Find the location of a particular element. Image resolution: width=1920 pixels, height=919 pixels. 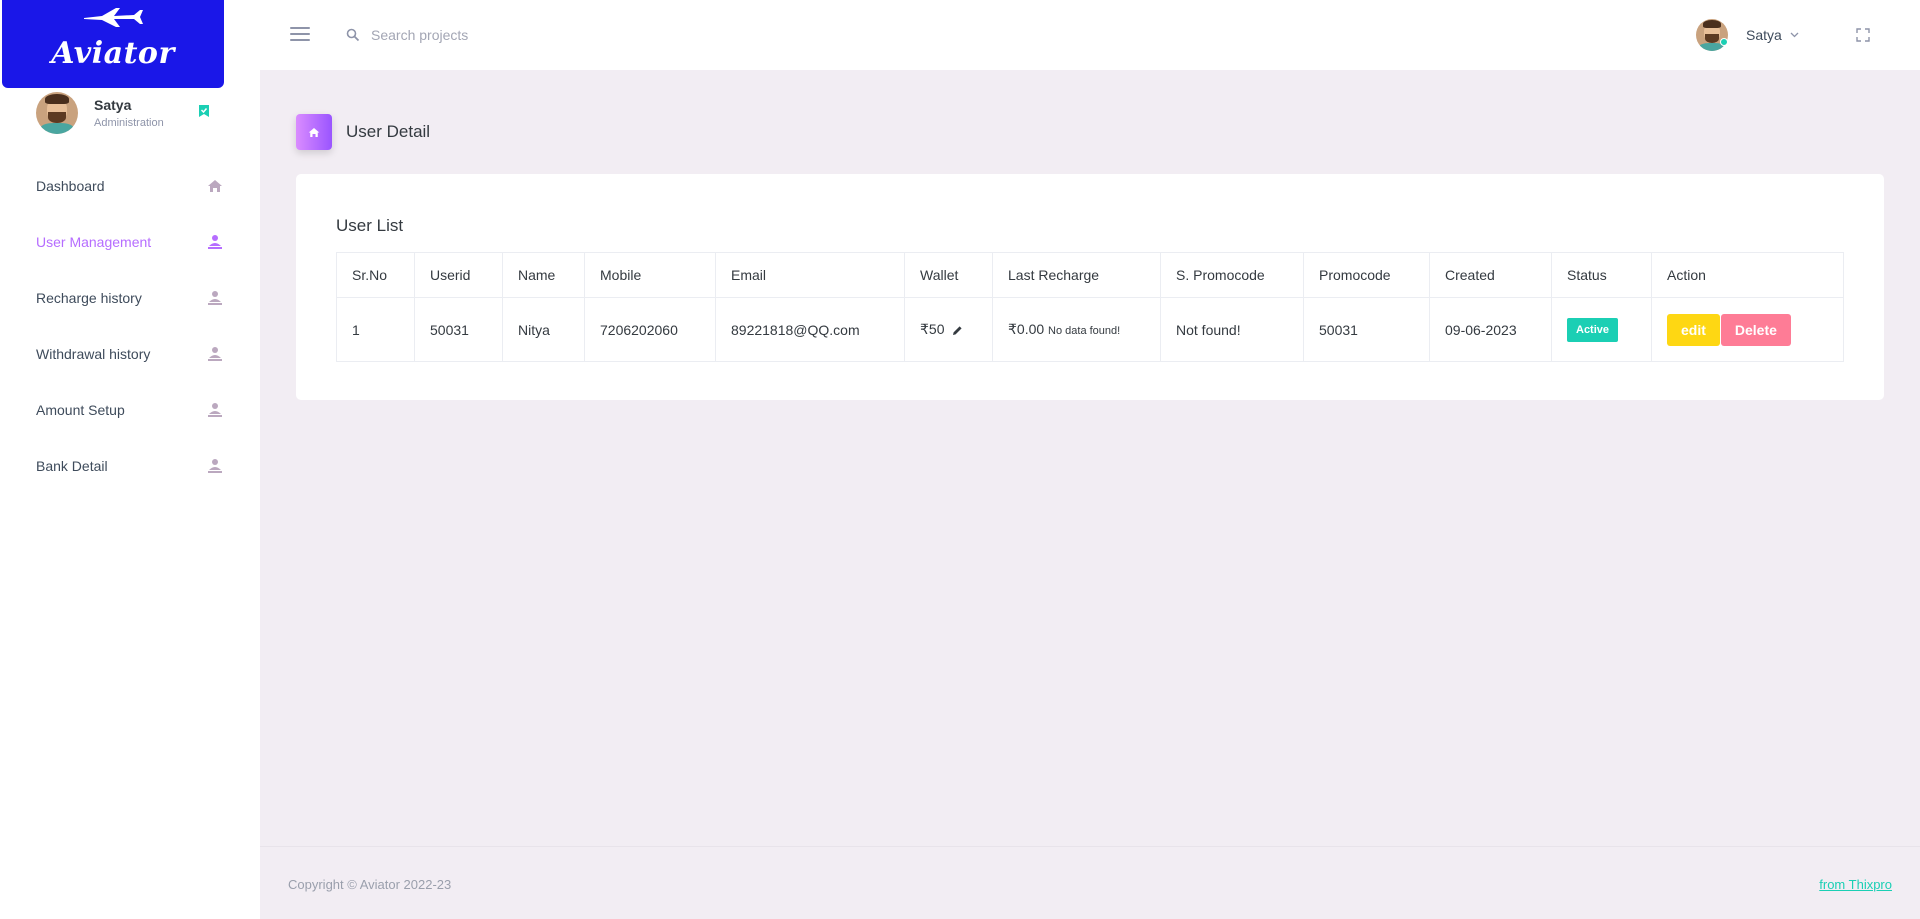

cell-sr-no: 1 is located at coordinates (375, 329).